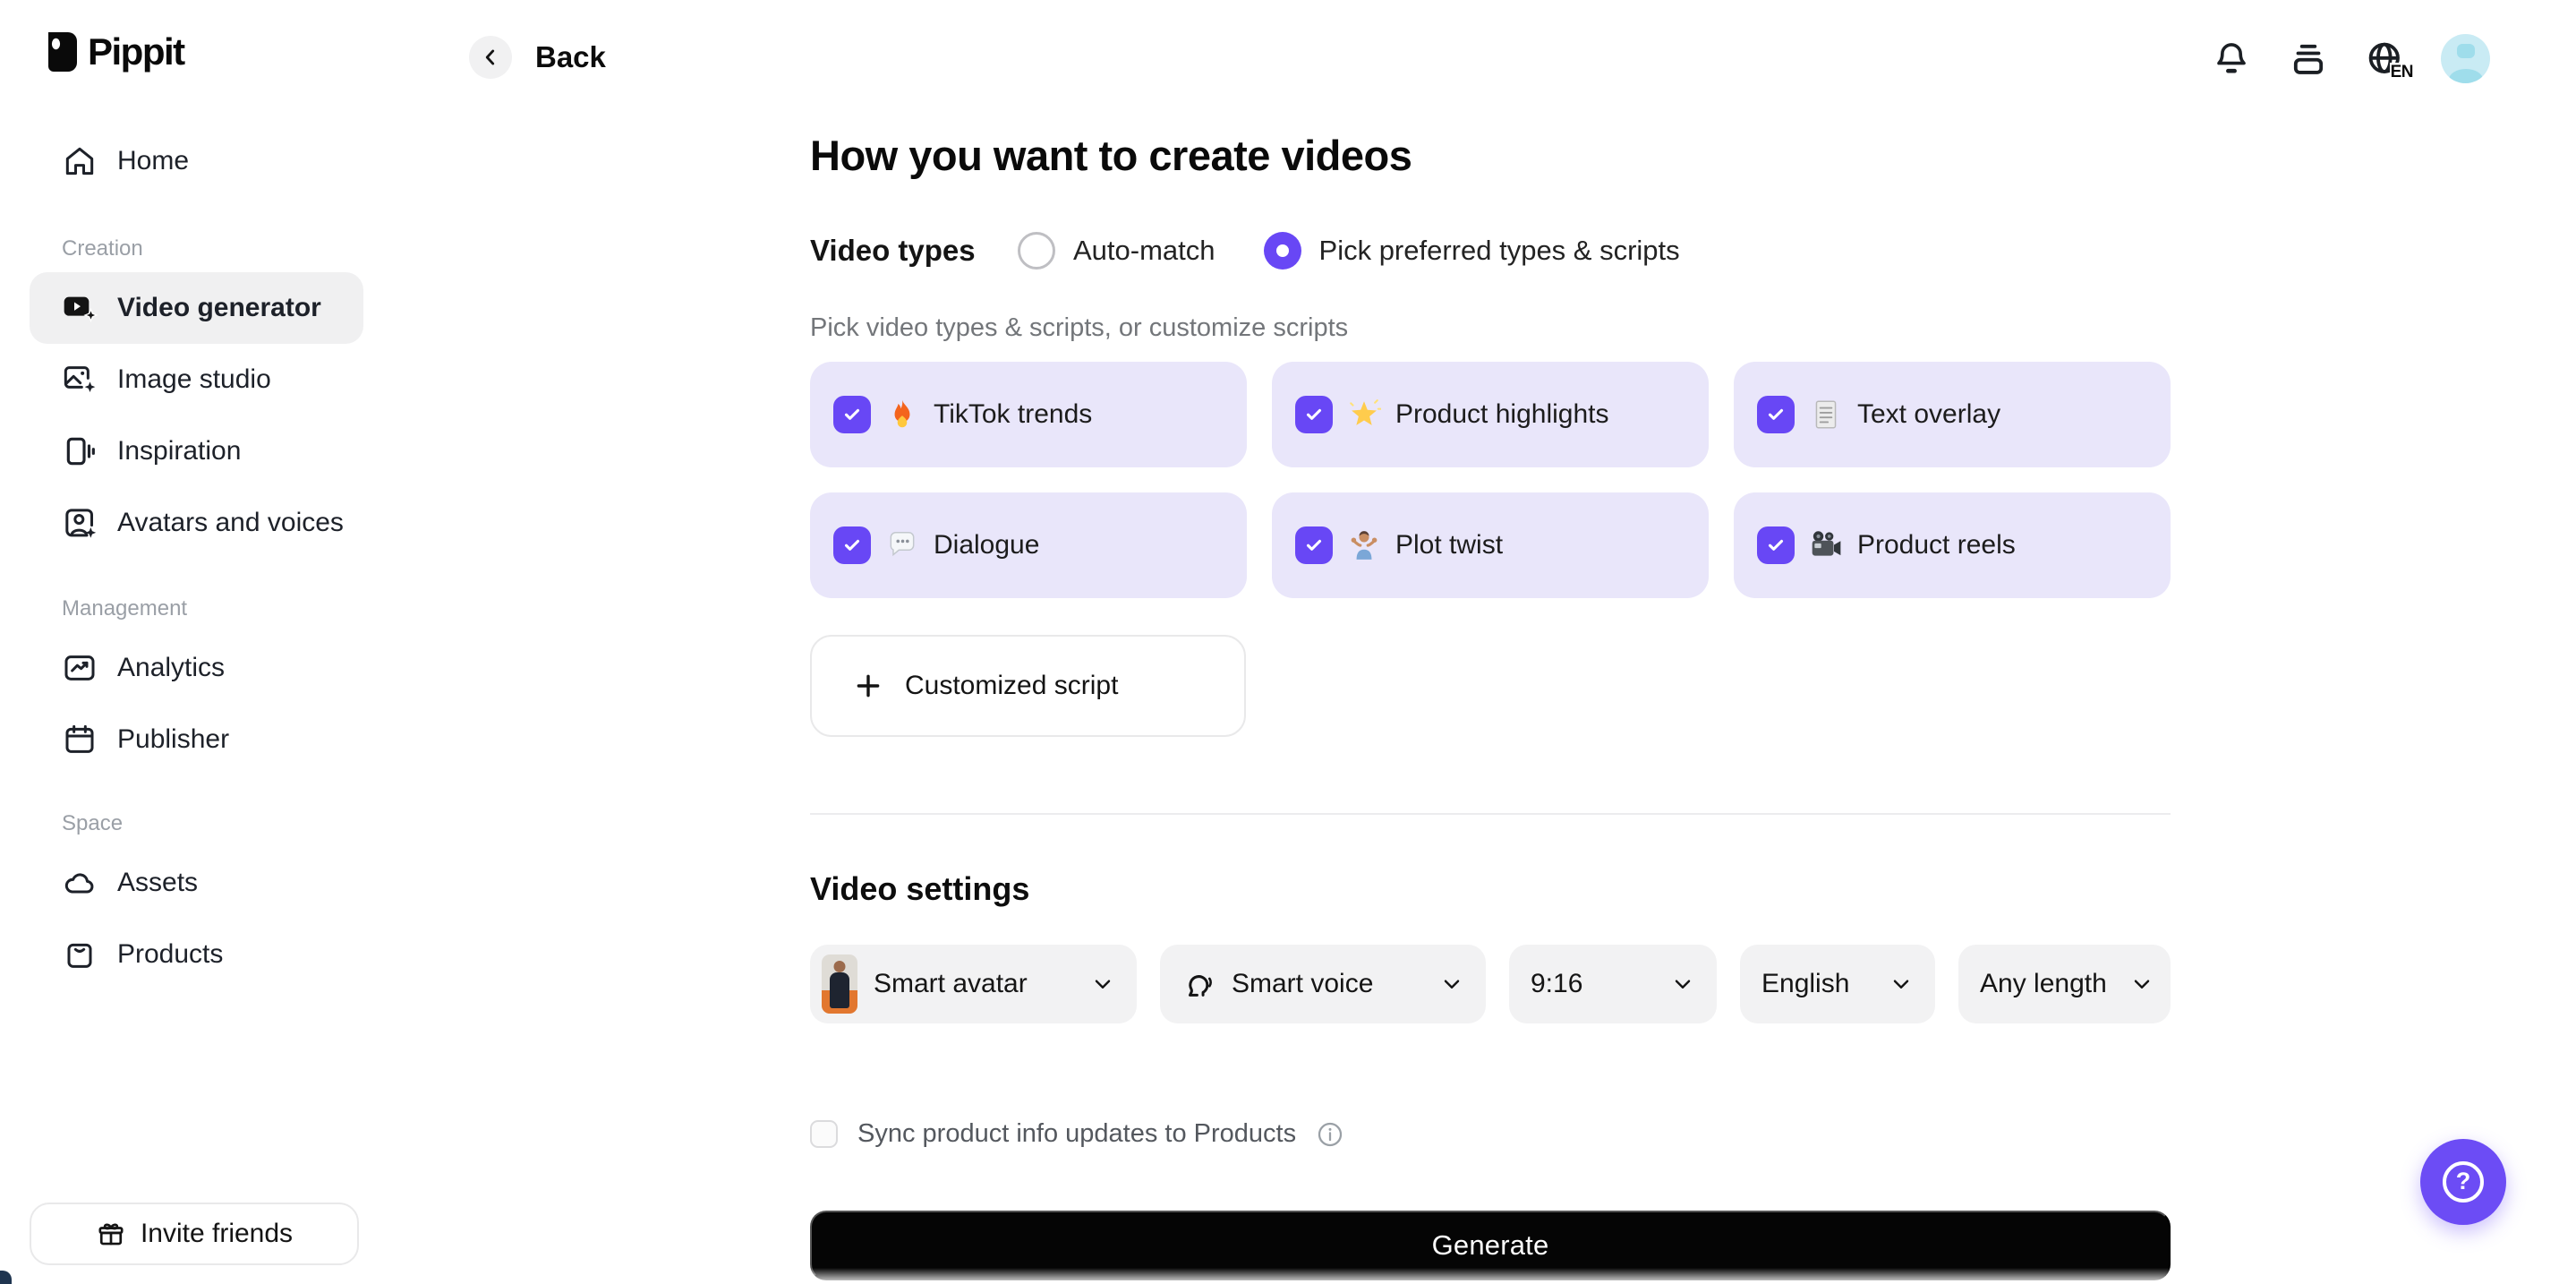 Image resolution: width=2576 pixels, height=1284 pixels. Describe the element at coordinates (1449, 545) in the screenshot. I see `card-label: Plot twist` at that location.